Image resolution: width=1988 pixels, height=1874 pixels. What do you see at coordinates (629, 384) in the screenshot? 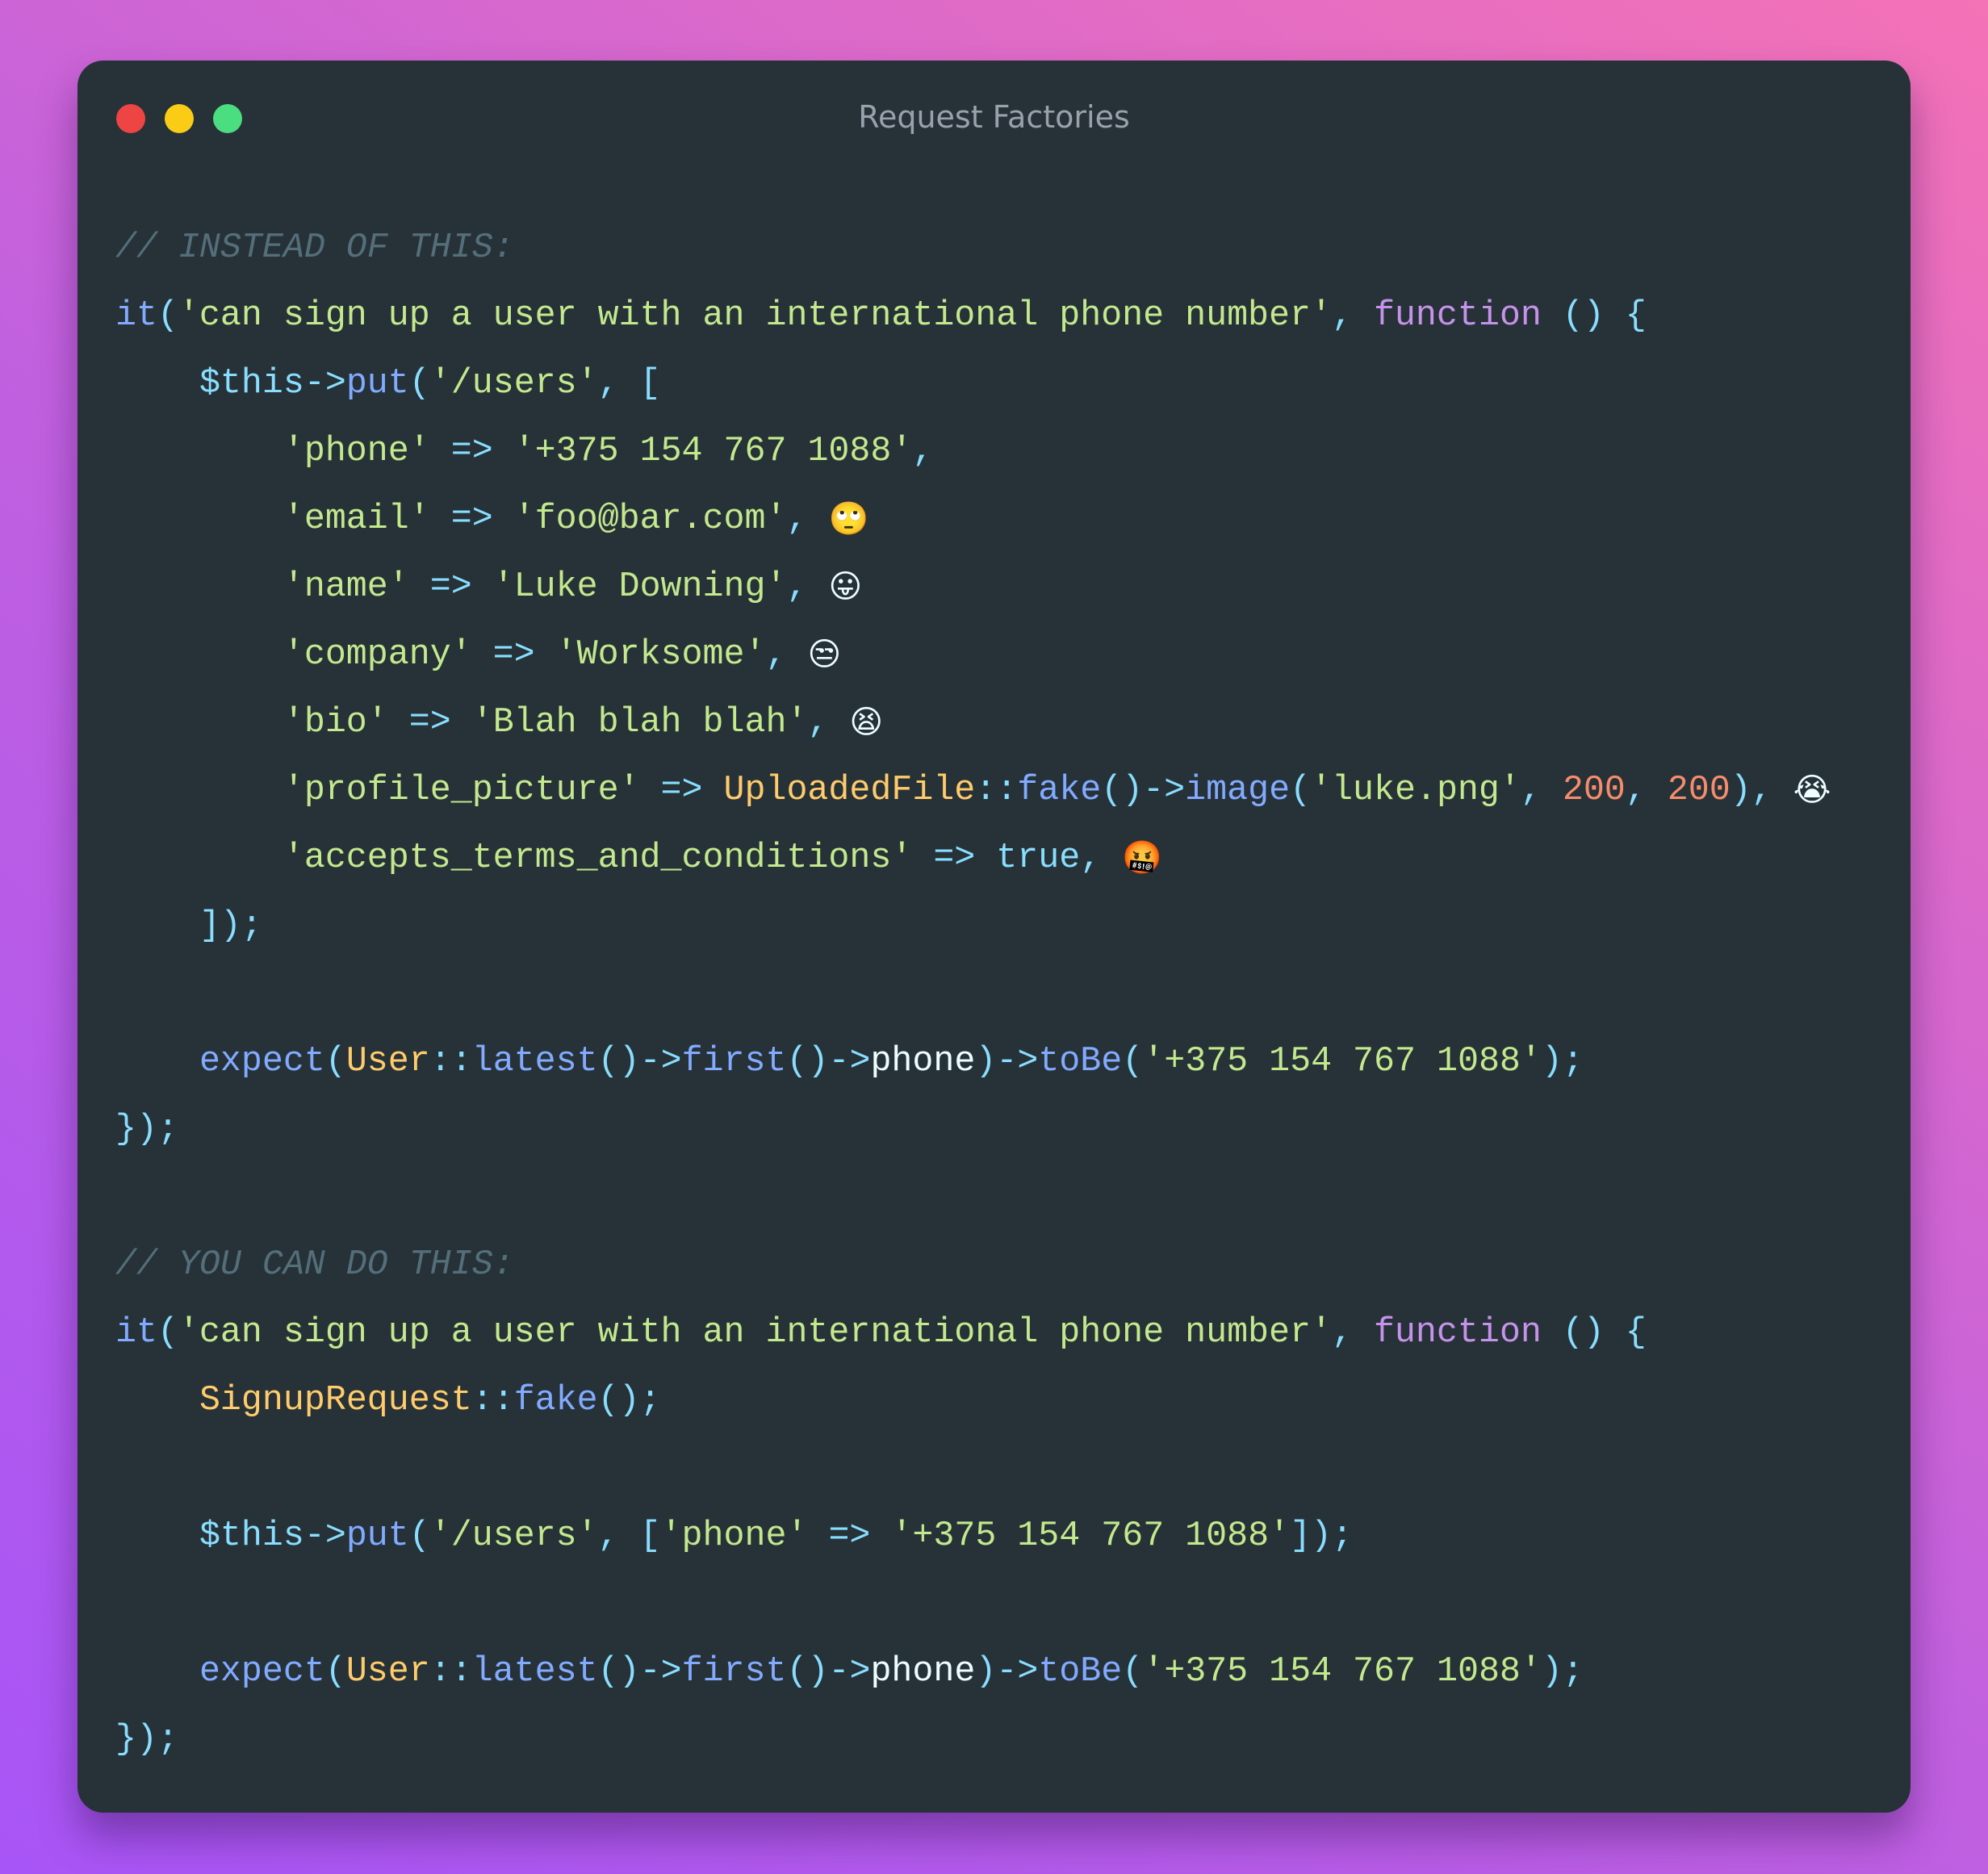
I see `code-token-punc: , [` at bounding box center [629, 384].